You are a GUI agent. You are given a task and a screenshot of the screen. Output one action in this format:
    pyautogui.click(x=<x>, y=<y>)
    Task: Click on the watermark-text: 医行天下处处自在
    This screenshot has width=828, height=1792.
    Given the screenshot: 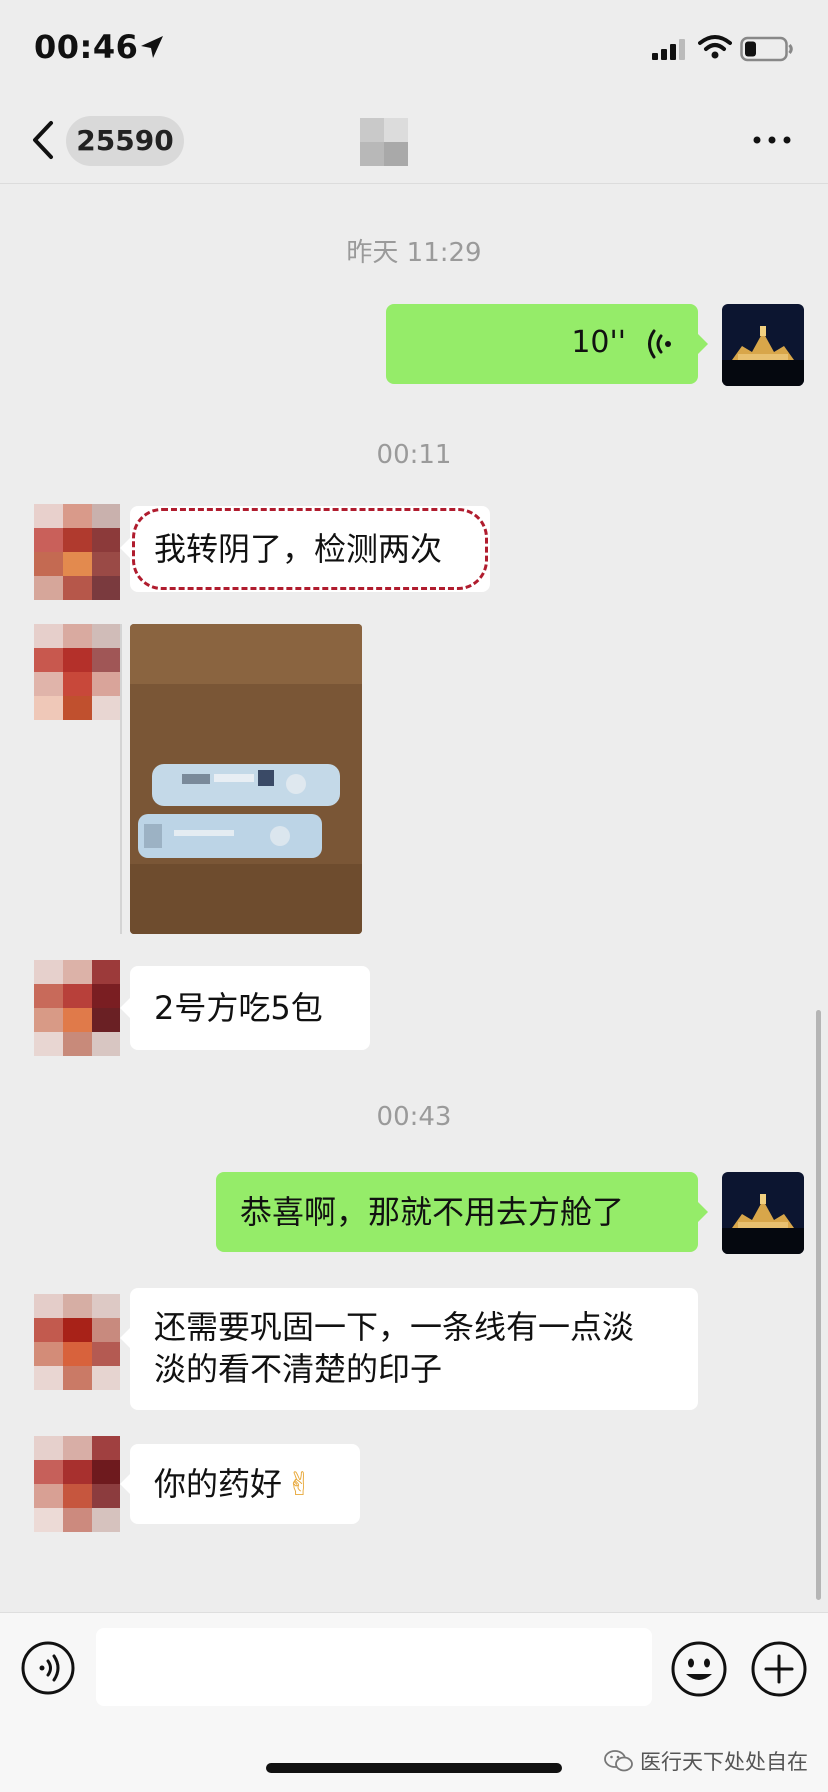 What is the action you would take?
    pyautogui.click(x=724, y=1762)
    